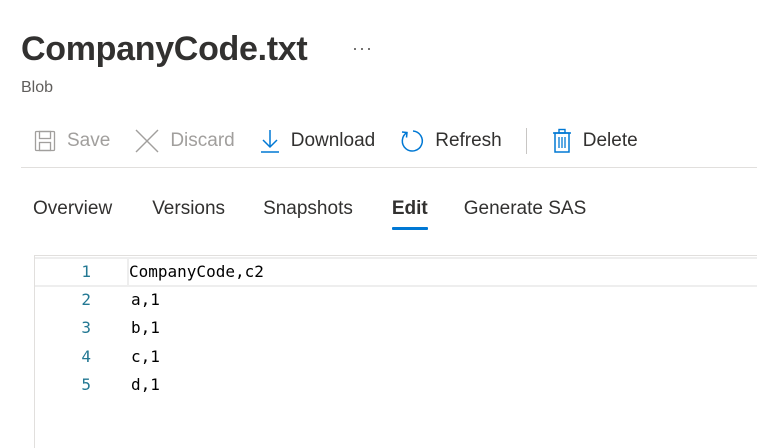 Image resolution: width=757 pixels, height=448 pixels. Describe the element at coordinates (145, 327) in the screenshot. I see `line-text: b,1` at that location.